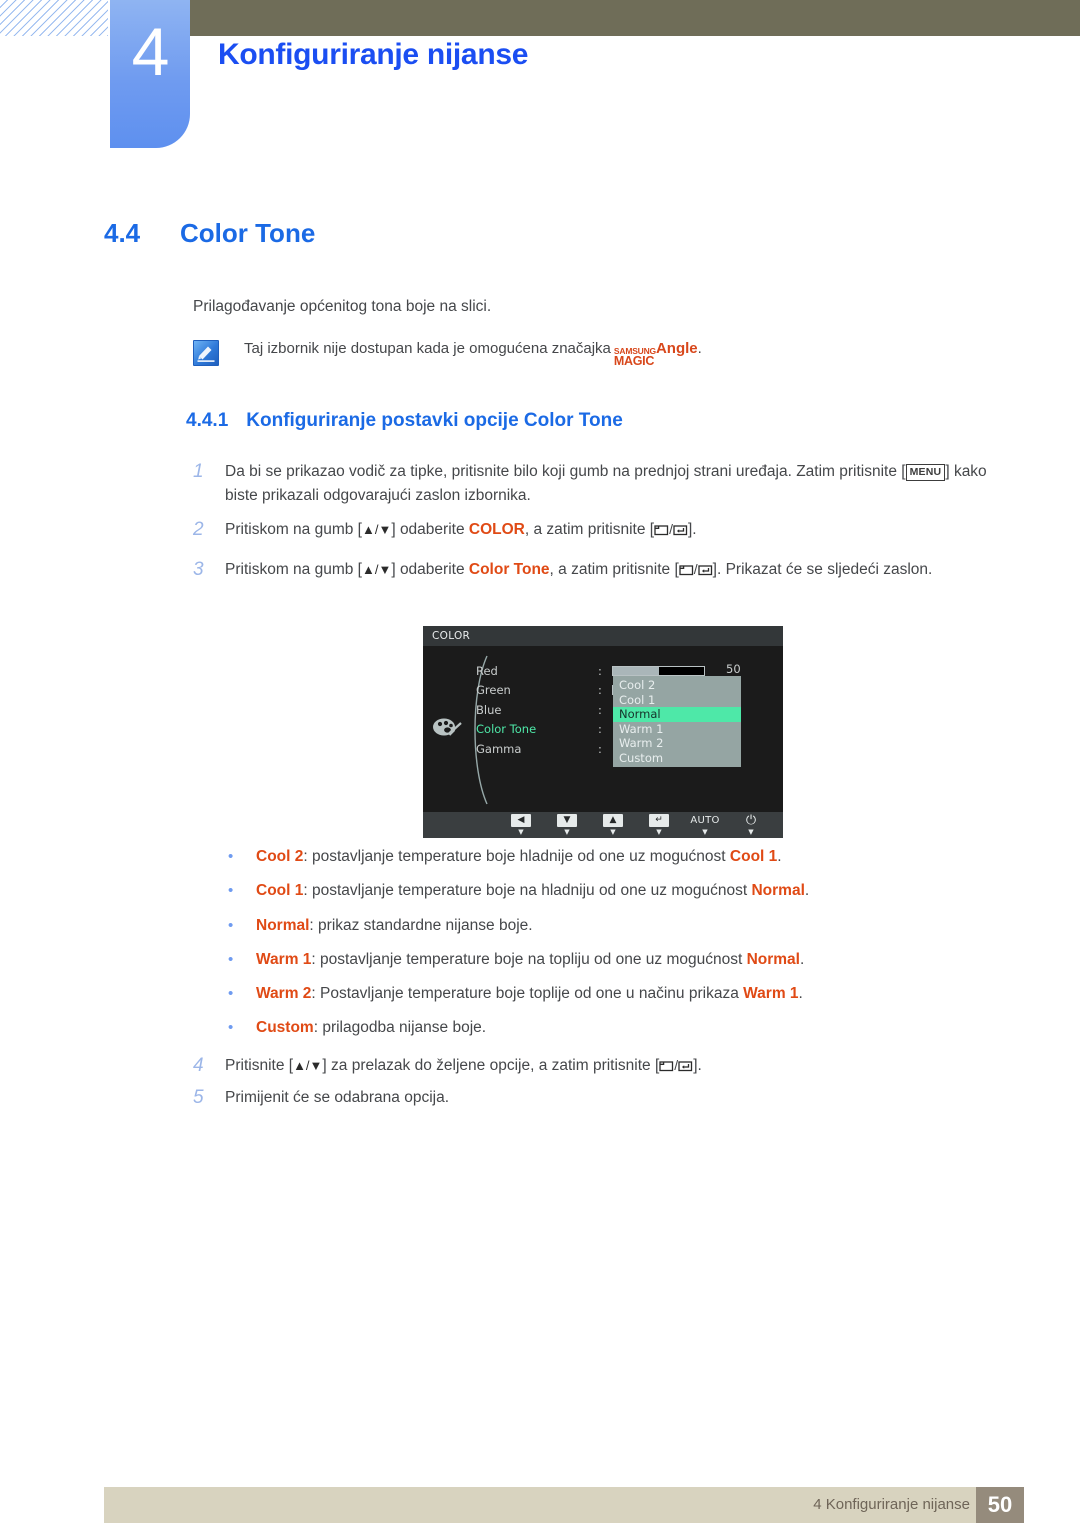 This screenshot has width=1080, height=1527. What do you see at coordinates (634, 360) in the screenshot?
I see `magic-logo-bottom: MAGIC` at bounding box center [634, 360].